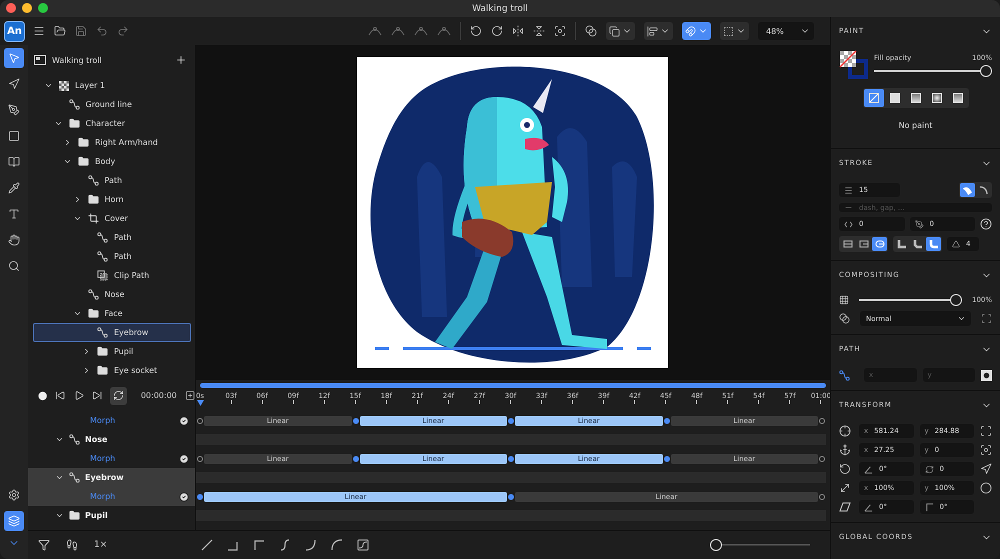 The width and height of the screenshot is (1000, 559). Describe the element at coordinates (112, 85) in the screenshot. I see `layer-item: Layer 1` at that location.